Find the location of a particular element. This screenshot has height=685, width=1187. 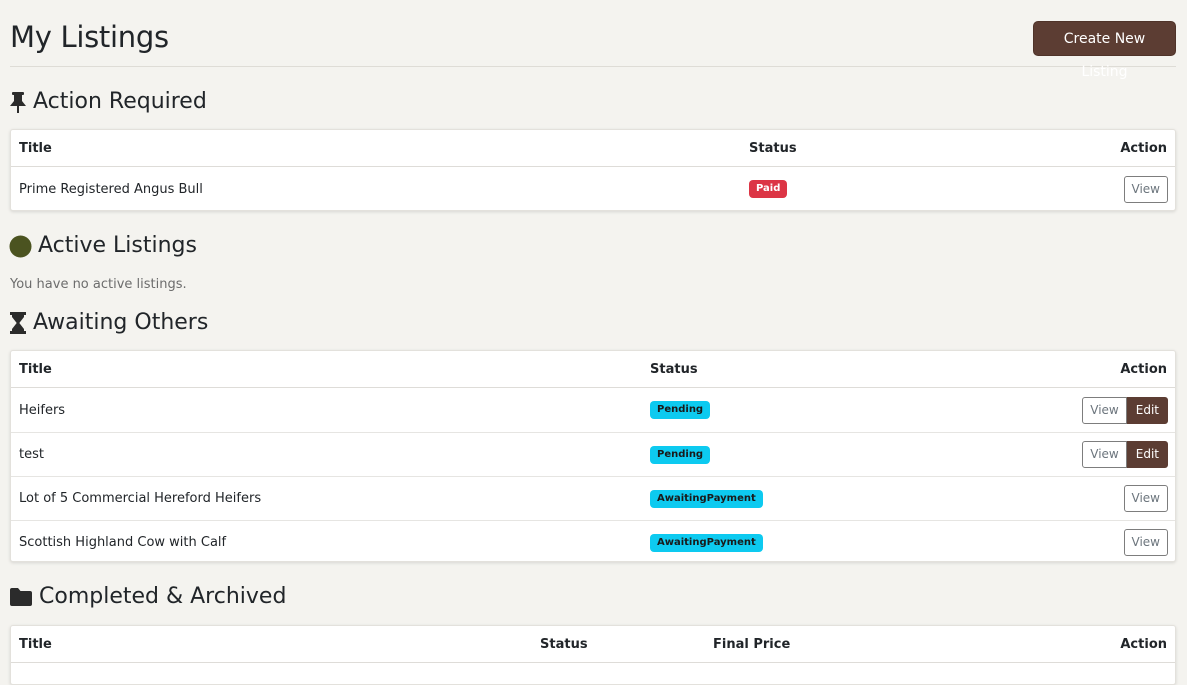

listing-title: test is located at coordinates (31, 454).